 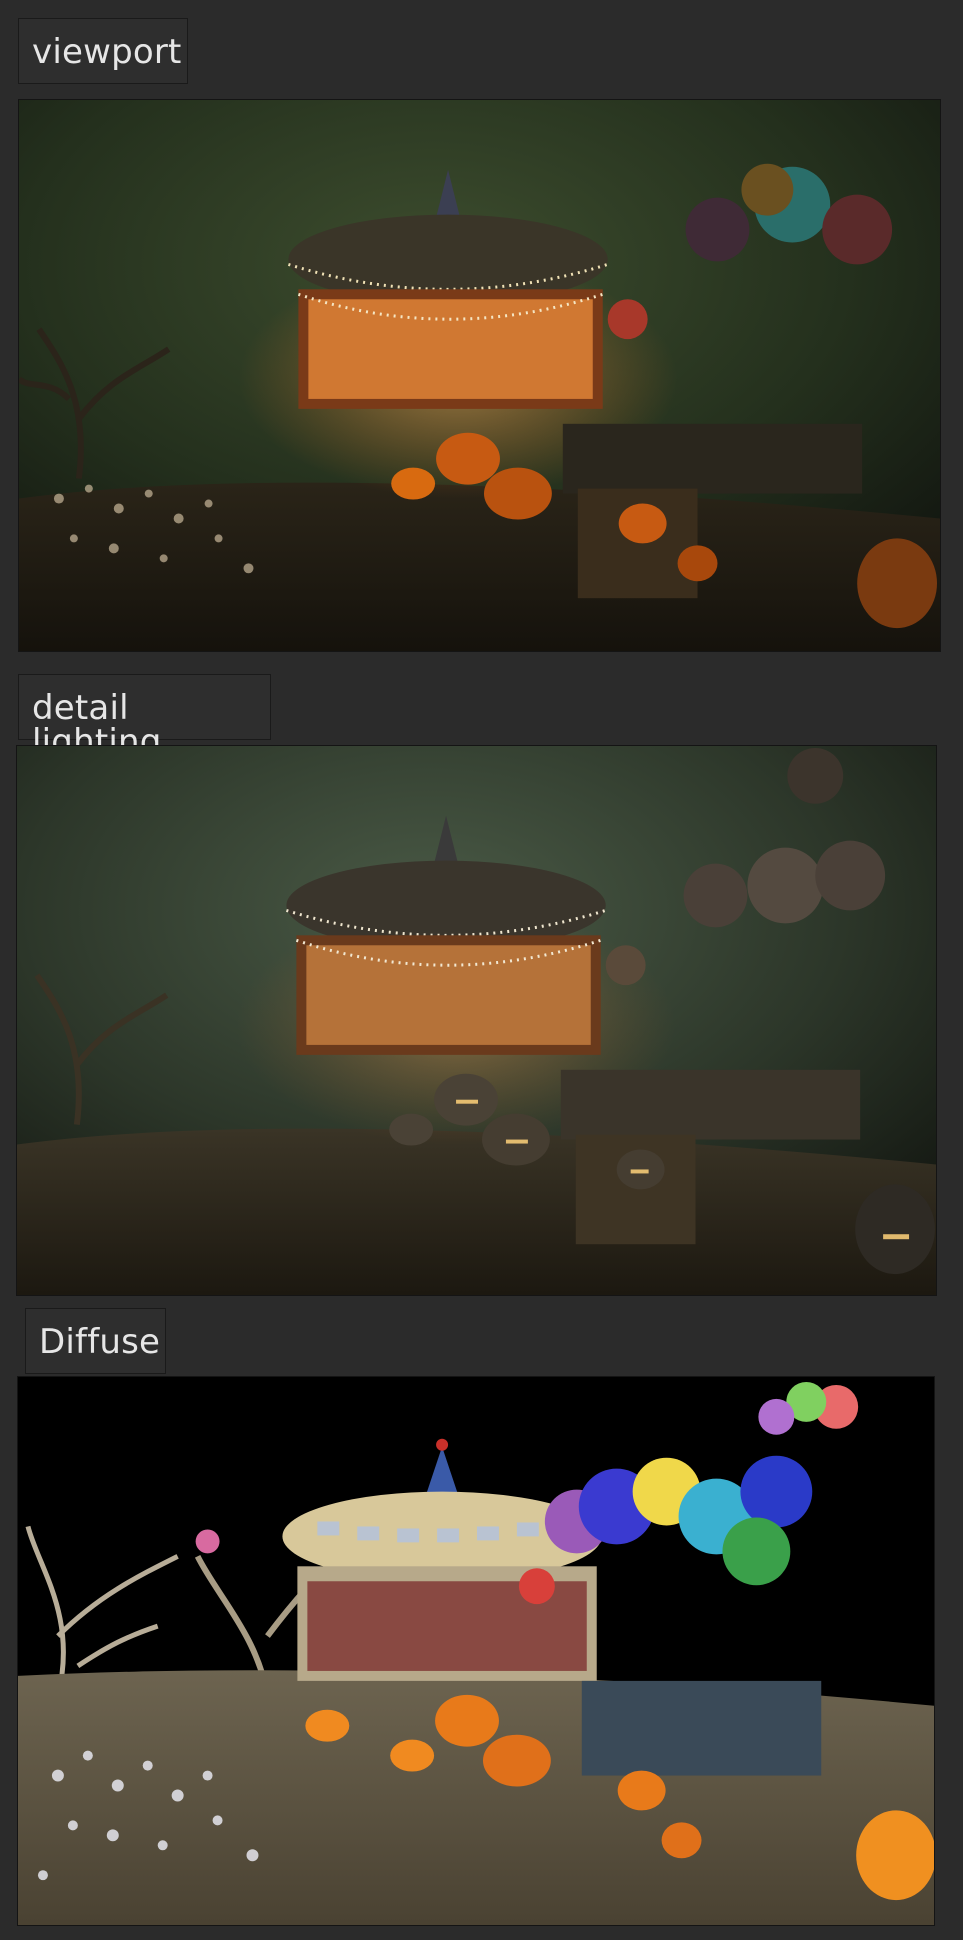 What do you see at coordinates (144, 716) in the screenshot?
I see `detail-lighting-label: detail lighting` at bounding box center [144, 716].